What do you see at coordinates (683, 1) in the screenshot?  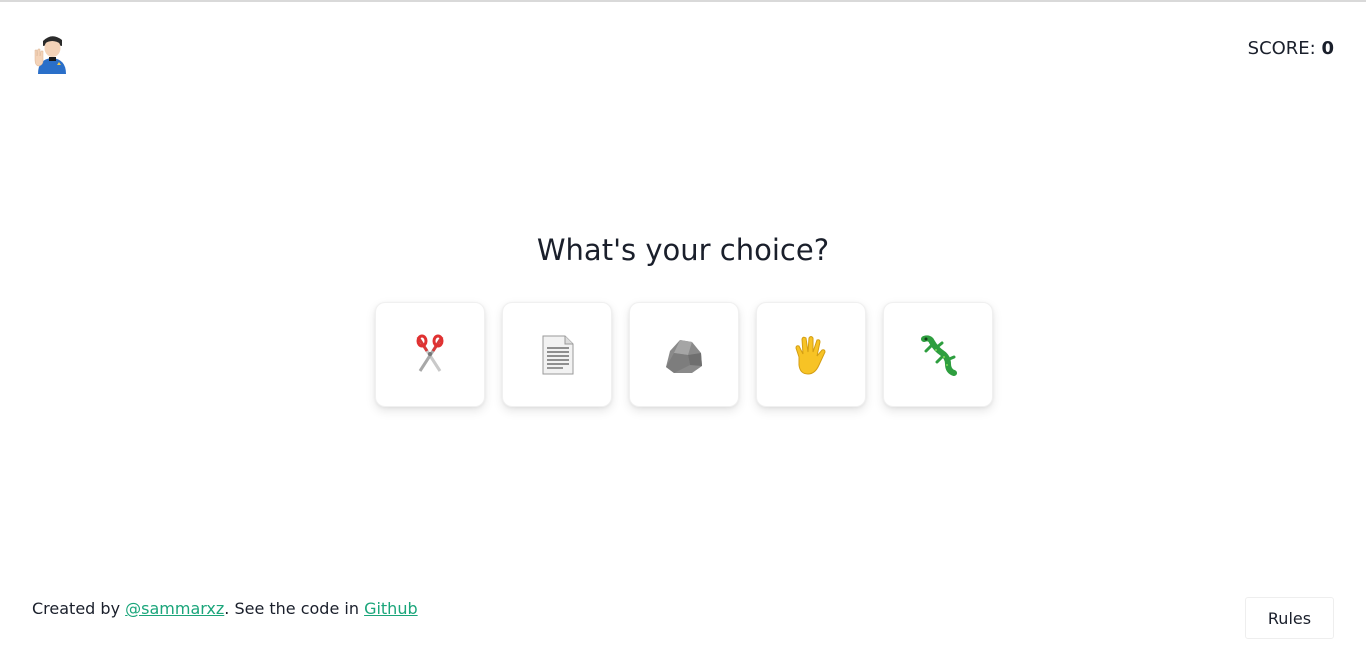 I see `top-border` at bounding box center [683, 1].